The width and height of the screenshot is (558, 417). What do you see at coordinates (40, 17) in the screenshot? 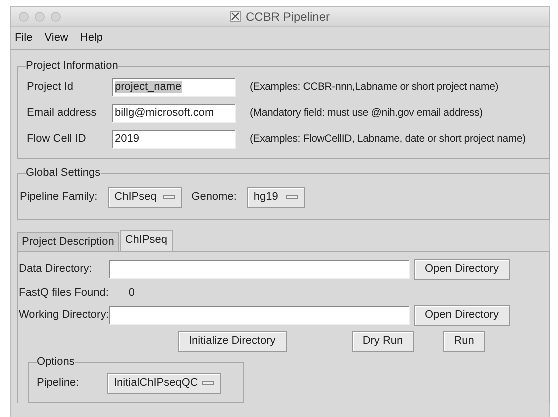
I see `minimize-button` at bounding box center [40, 17].